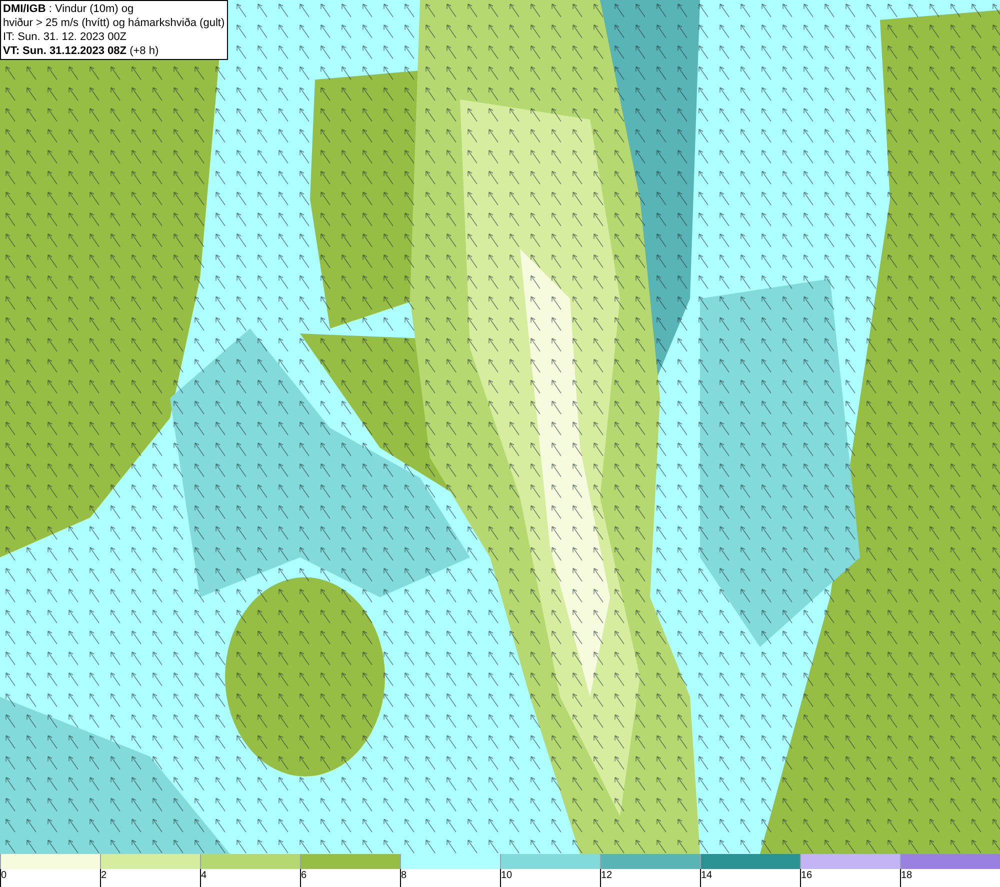  What do you see at coordinates (81, 51) in the screenshot?
I see `info-line: VT: Sun. 31.12.2023 08Z (+8 h)` at bounding box center [81, 51].